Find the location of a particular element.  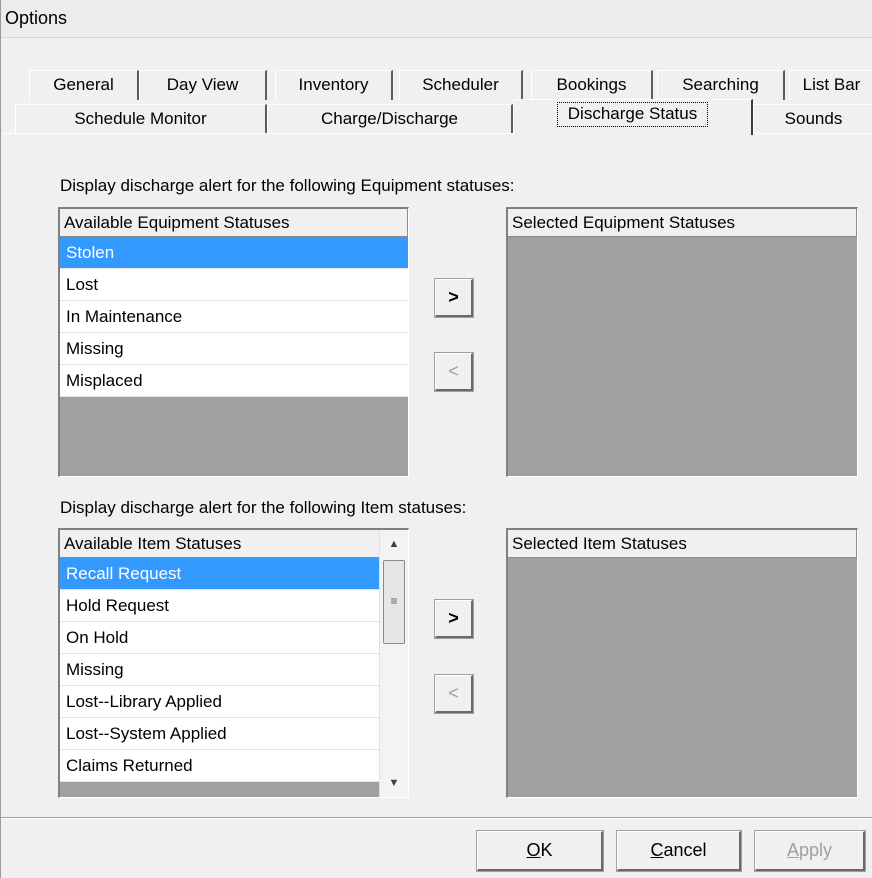

equipment-list-item: Stolen is located at coordinates (234, 253).